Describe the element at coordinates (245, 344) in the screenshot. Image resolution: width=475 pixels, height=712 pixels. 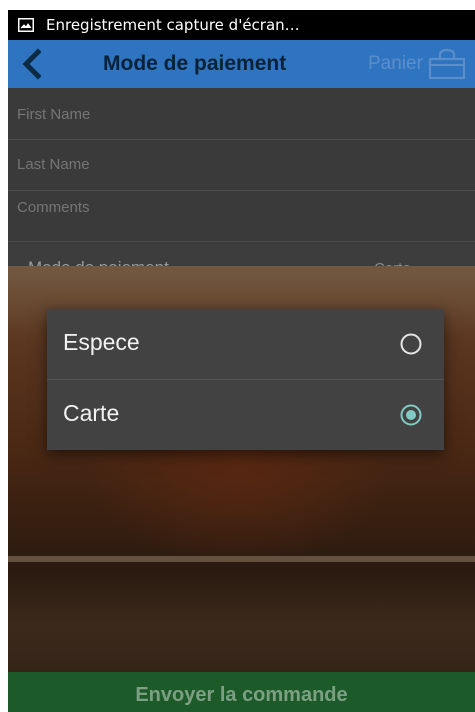
I see `option-espece: Espece` at that location.